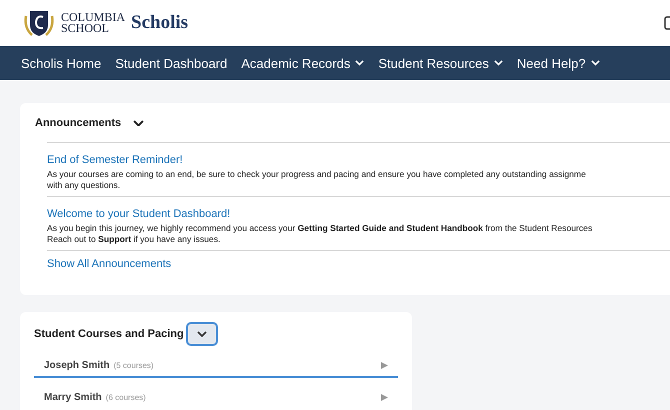 The height and width of the screenshot is (410, 670). Describe the element at coordinates (358, 214) in the screenshot. I see `announcement-link: Welcome to your Student Dashboard!` at that location.